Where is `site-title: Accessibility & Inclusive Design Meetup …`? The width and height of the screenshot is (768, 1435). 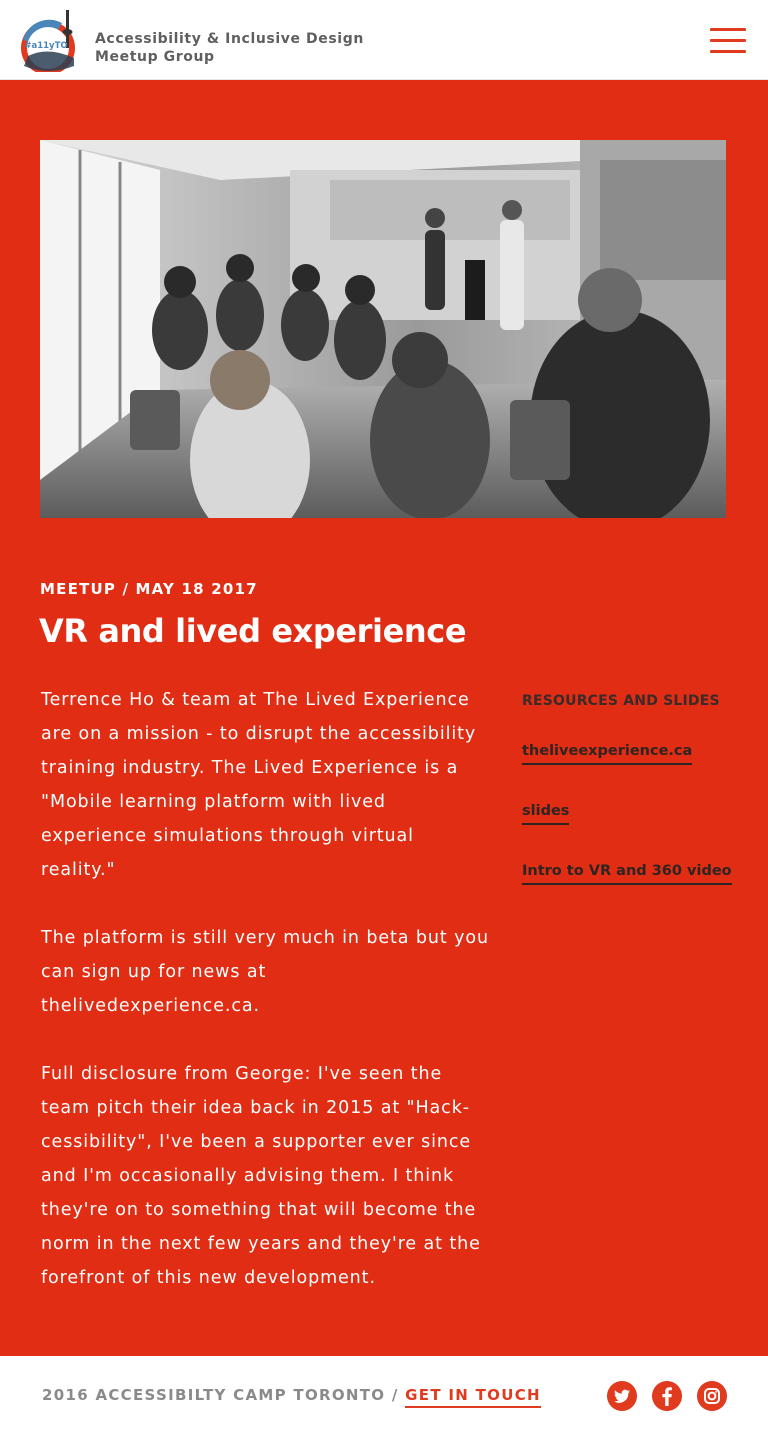 site-title: Accessibility & Inclusive Design Meetup … is located at coordinates (229, 48).